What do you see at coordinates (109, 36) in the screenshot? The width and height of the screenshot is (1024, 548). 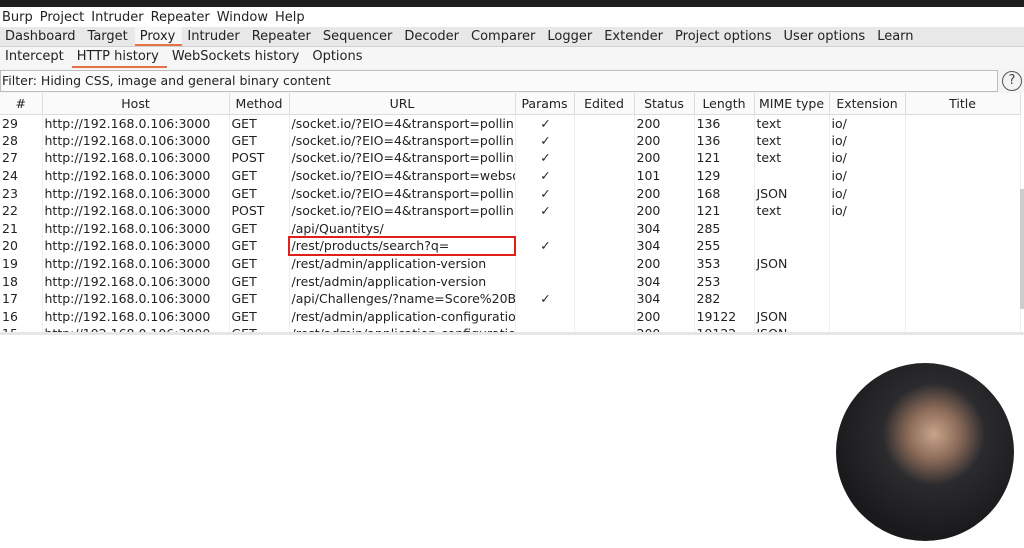 I see `tab-target: Target` at bounding box center [109, 36].